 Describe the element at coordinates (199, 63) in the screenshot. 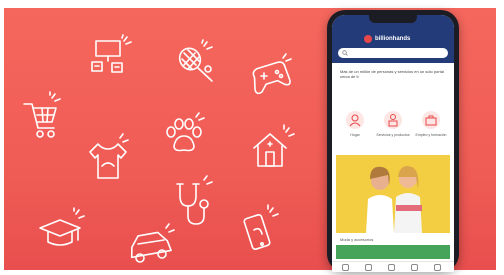

I see `tennis-racket-icon` at that location.